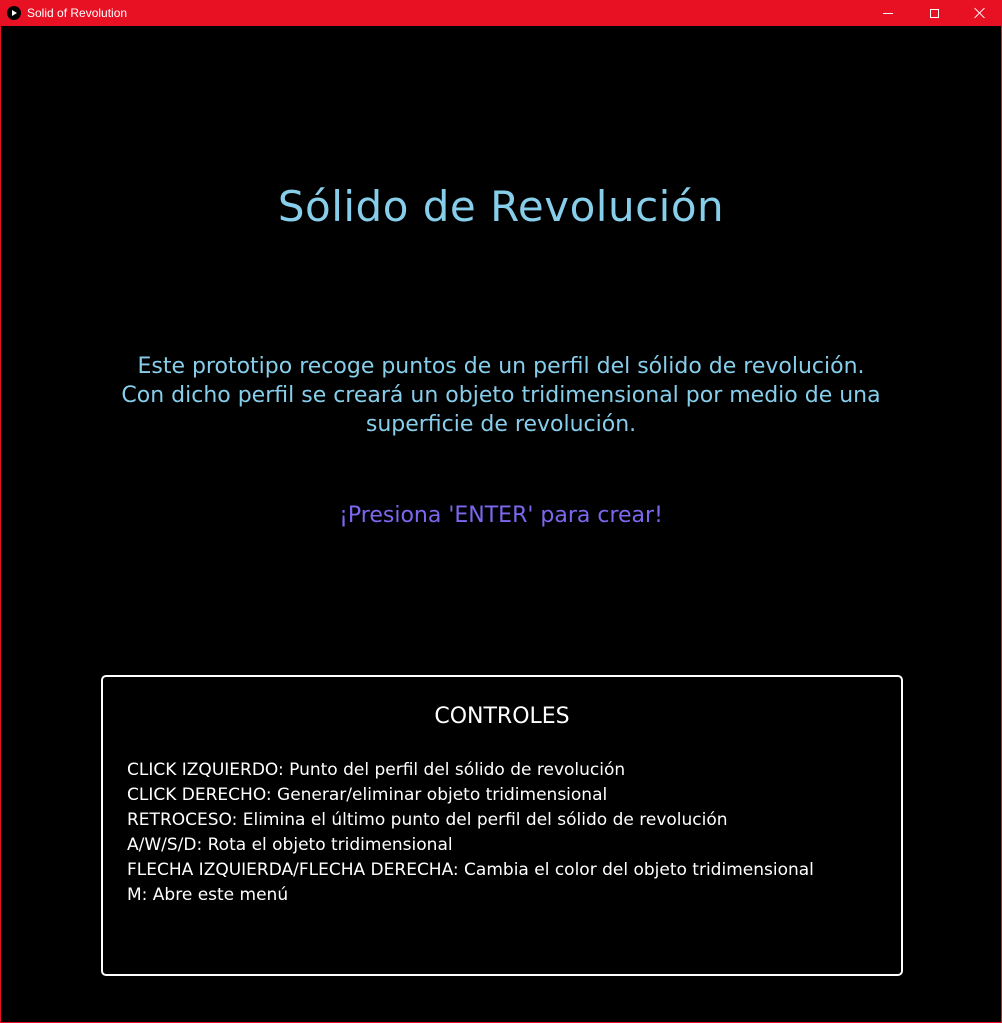 This screenshot has width=1002, height=1023. Describe the element at coordinates (14, 13) in the screenshot. I see `play-icon` at that location.